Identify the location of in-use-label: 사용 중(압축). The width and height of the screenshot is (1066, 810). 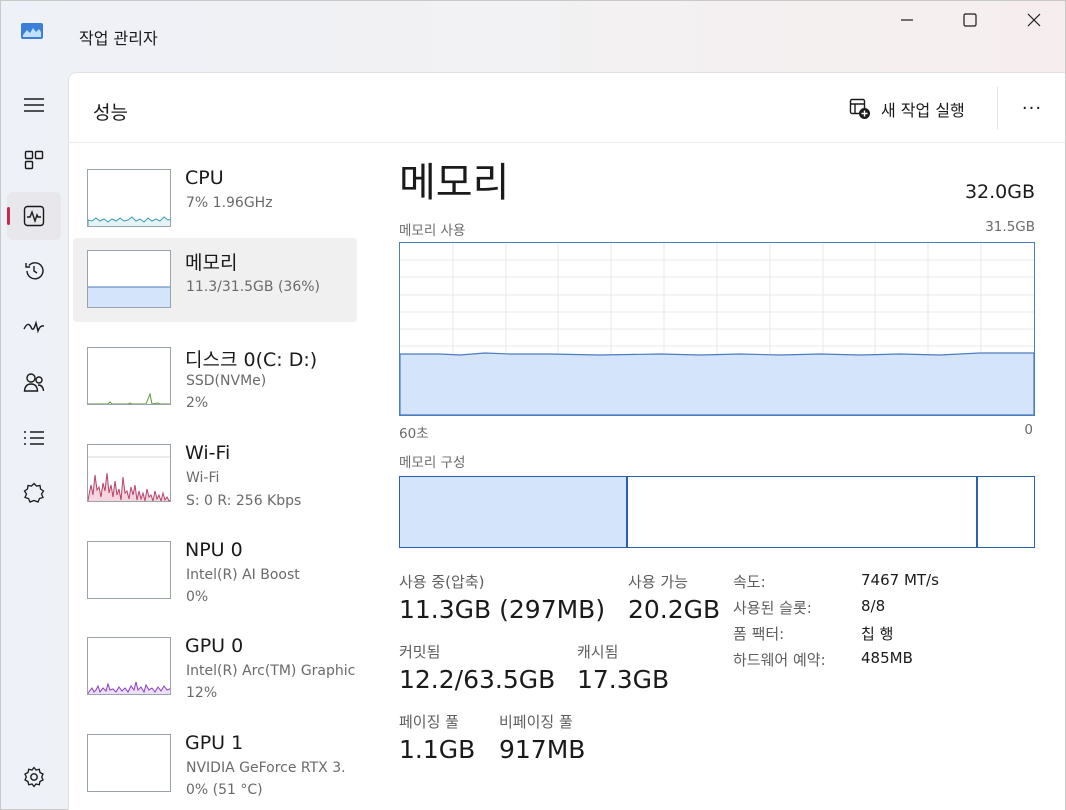
(442, 582).